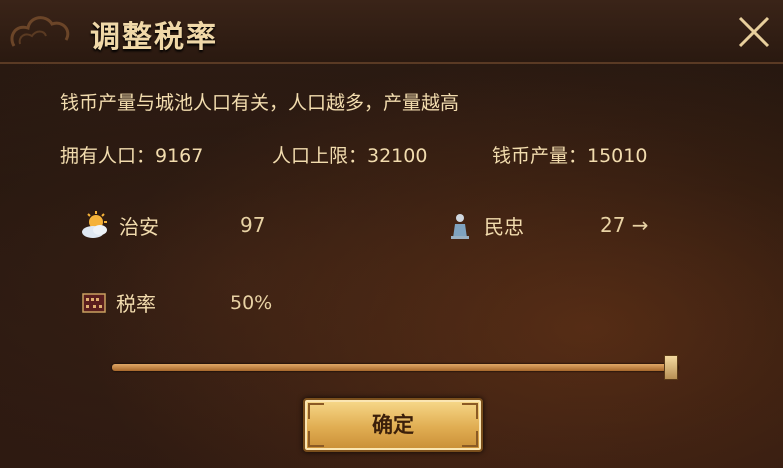  I want to click on confirm-button: 确定, so click(393, 425).